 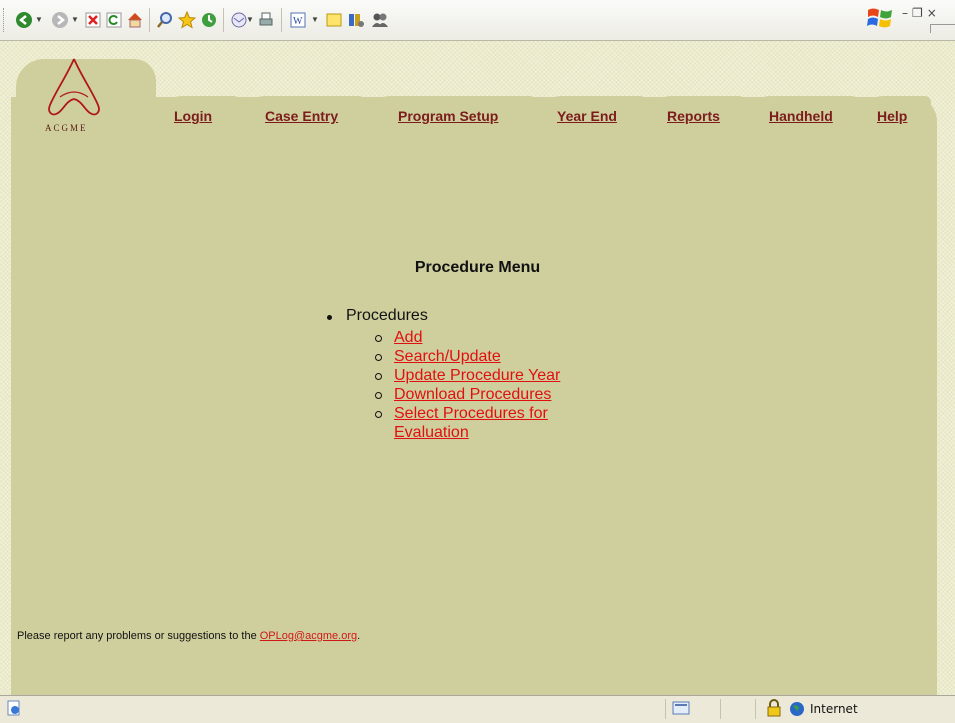 What do you see at coordinates (892, 116) in the screenshot?
I see `nav-help: Help` at bounding box center [892, 116].